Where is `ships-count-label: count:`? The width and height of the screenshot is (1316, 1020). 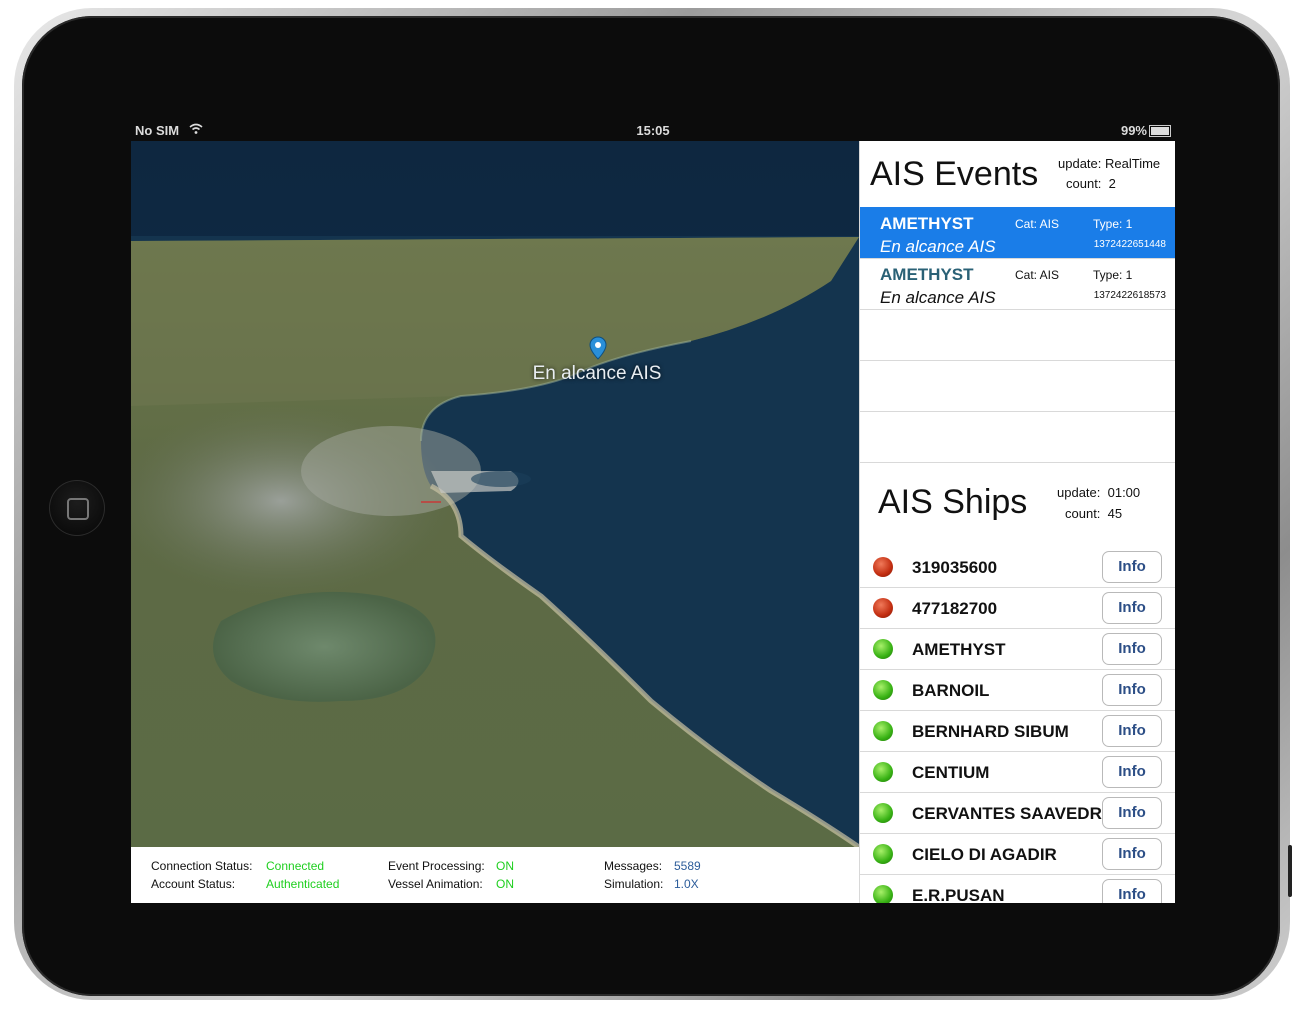 ships-count-label: count: is located at coordinates (1083, 513).